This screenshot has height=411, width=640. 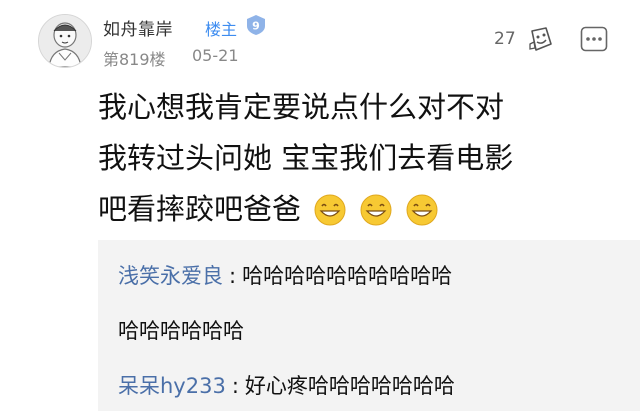 What do you see at coordinates (221, 29) in the screenshot?
I see `owner-badge: 楼主` at bounding box center [221, 29].